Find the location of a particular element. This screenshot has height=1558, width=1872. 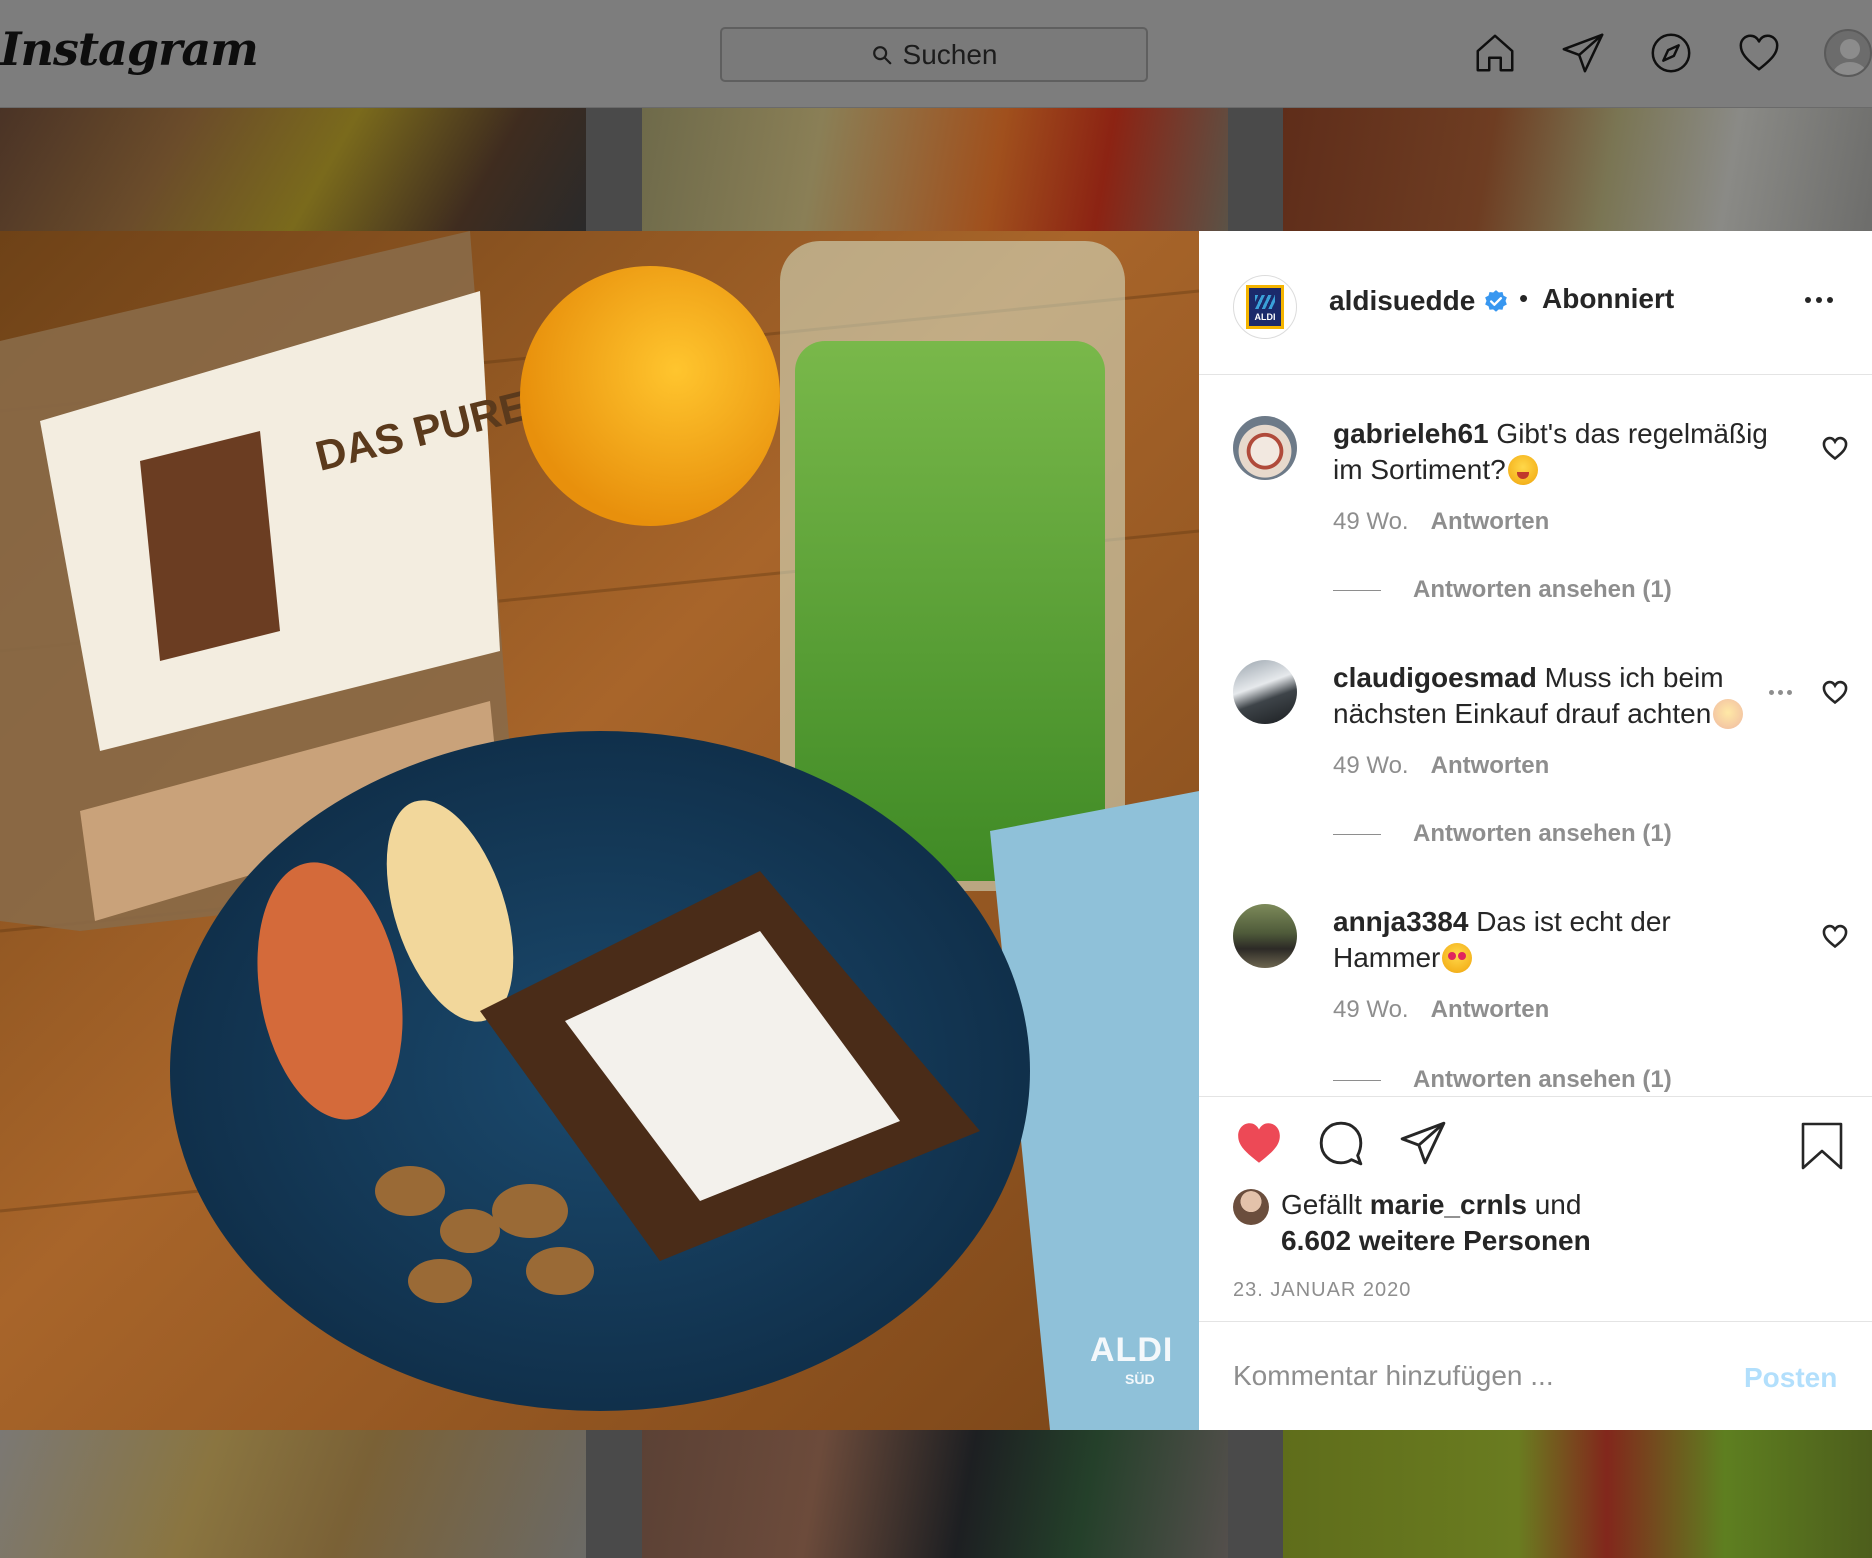

likes-count: 6.602 weitere Personen is located at coordinates (1436, 1240).